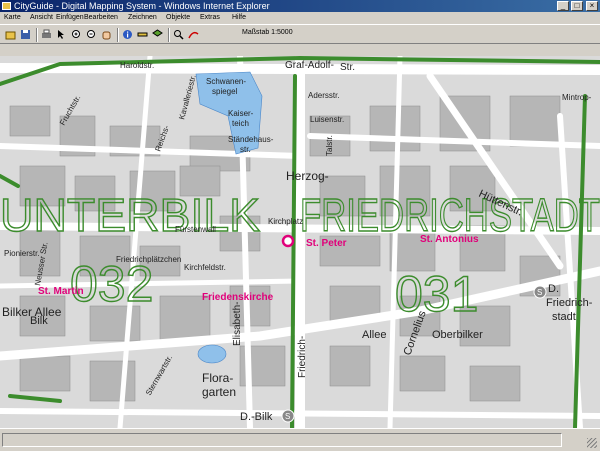 Image resolution: width=600 pixels, height=451 pixels. Describe the element at coordinates (193, 34) in the screenshot. I see `route-icon` at that location.